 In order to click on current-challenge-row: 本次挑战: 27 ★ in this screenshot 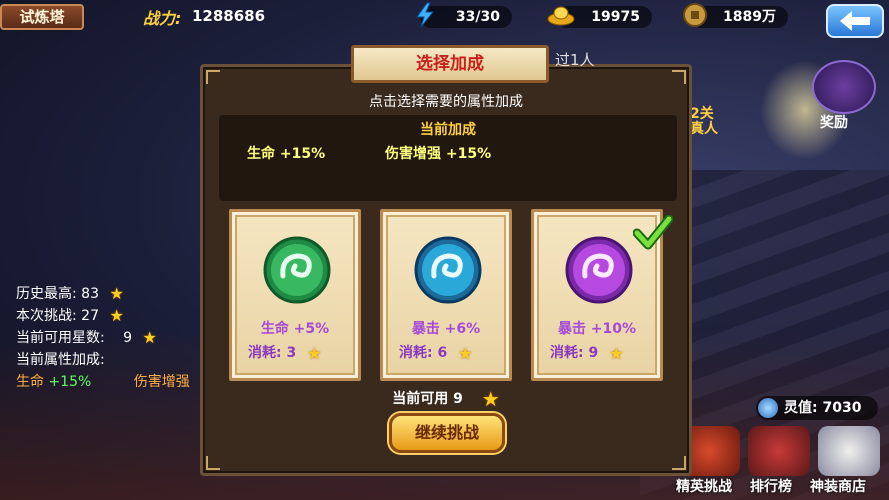, I will do `click(103, 317)`.